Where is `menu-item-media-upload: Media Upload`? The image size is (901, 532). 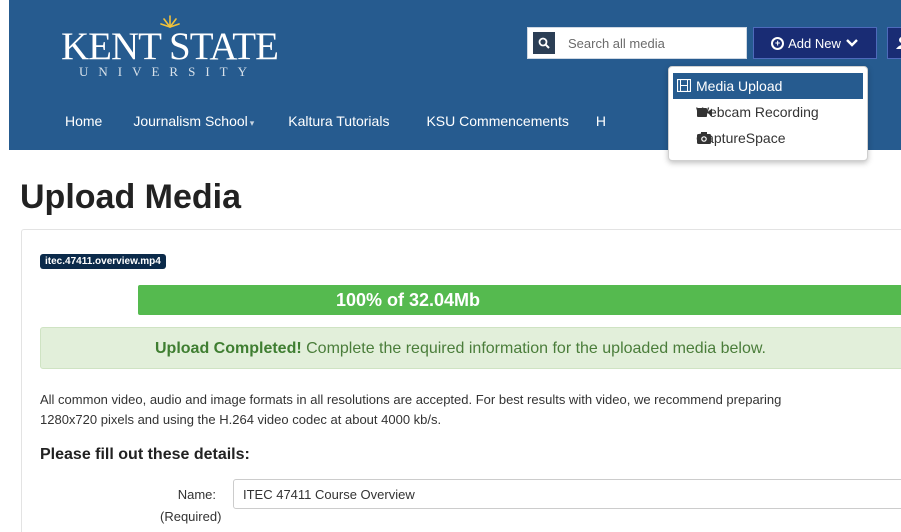
menu-item-media-upload: Media Upload is located at coordinates (768, 86).